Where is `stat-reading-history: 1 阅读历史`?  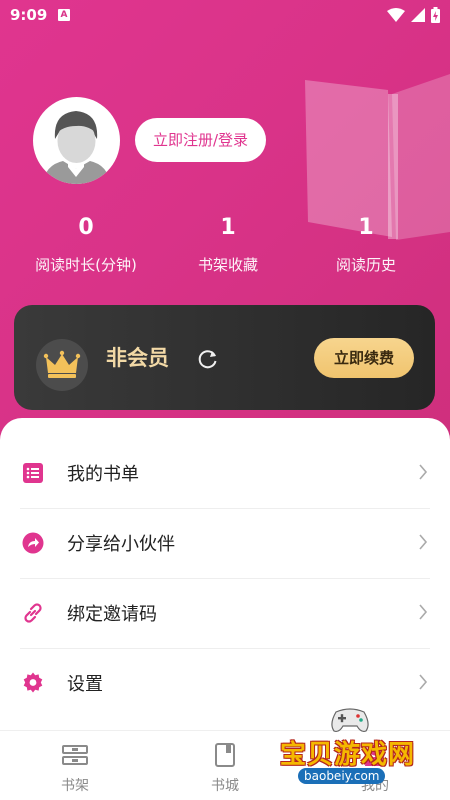
stat-reading-history: 1 阅读历史 is located at coordinates (366, 243).